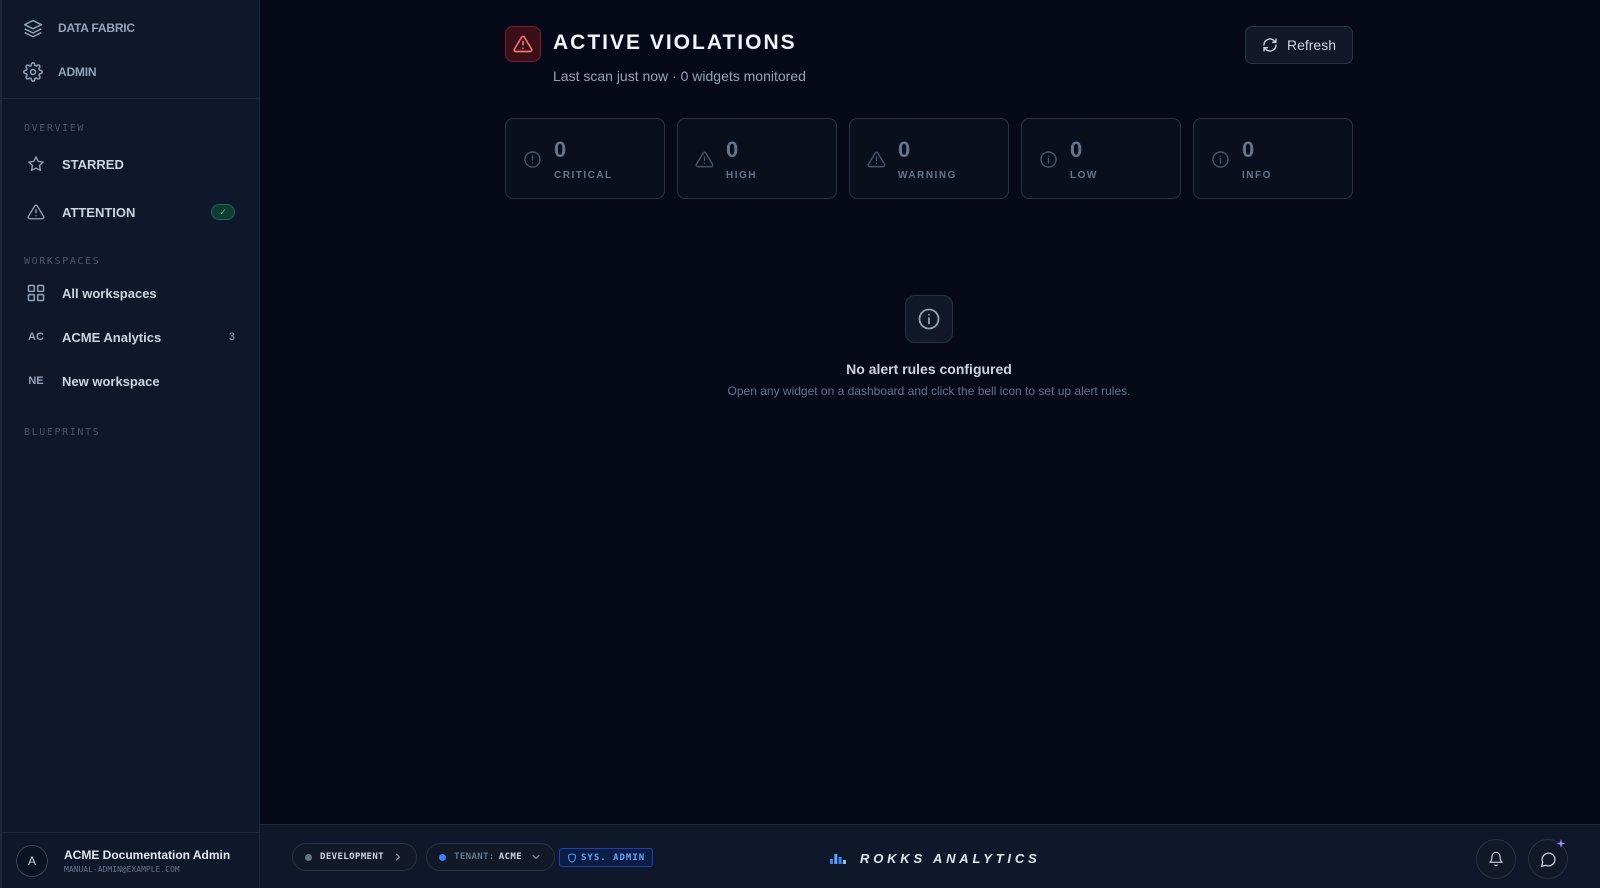 This screenshot has height=888, width=1600. What do you see at coordinates (510, 857) in the screenshot?
I see `tenant-name: ACME` at bounding box center [510, 857].